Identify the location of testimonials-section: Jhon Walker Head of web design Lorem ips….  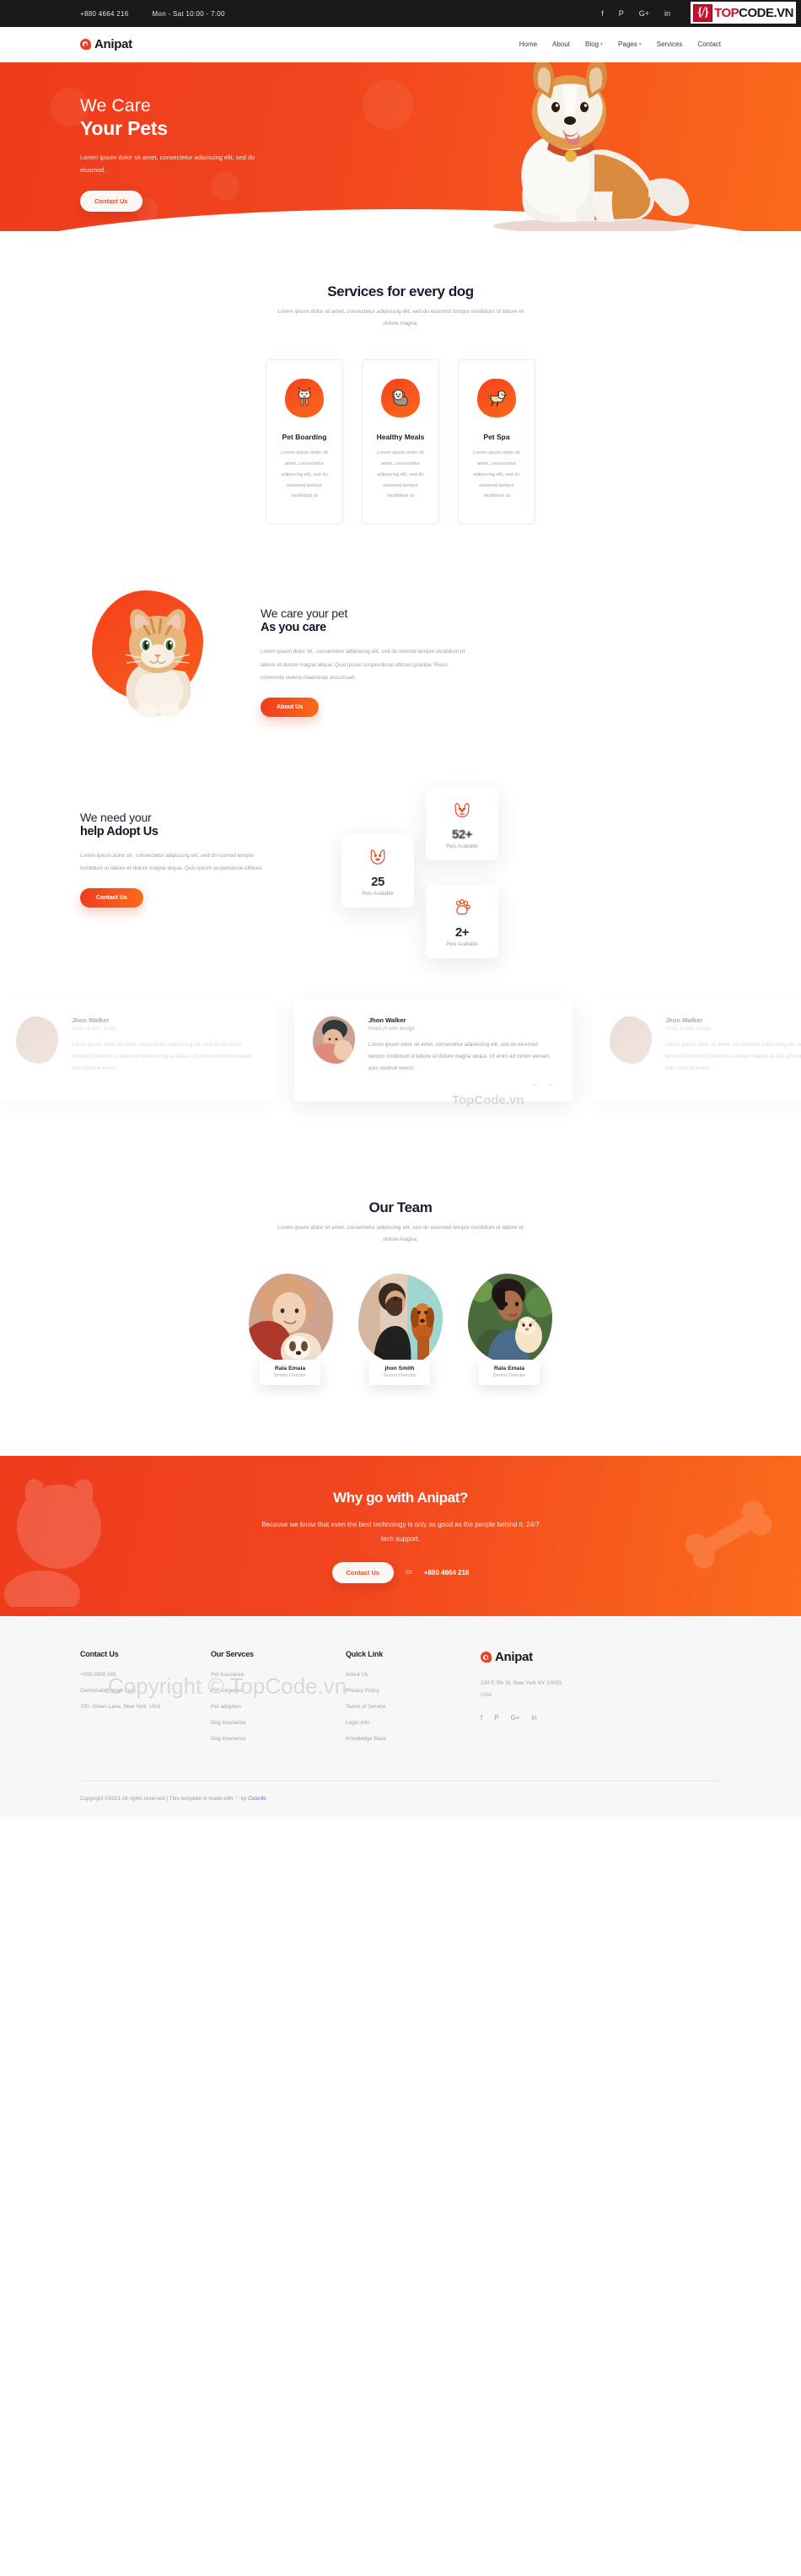
(400, 1069).